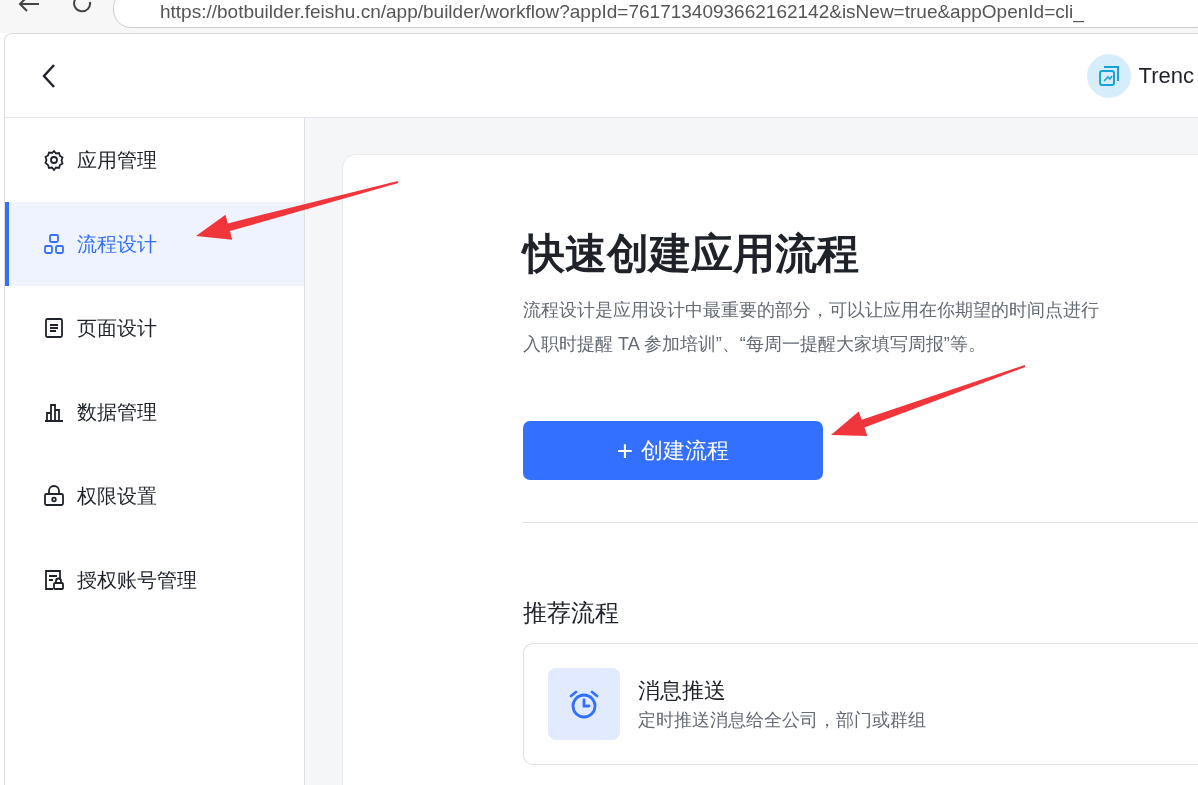 This screenshot has height=785, width=1198. Describe the element at coordinates (571, 613) in the screenshot. I see `section-heading: 推荐流程` at that location.